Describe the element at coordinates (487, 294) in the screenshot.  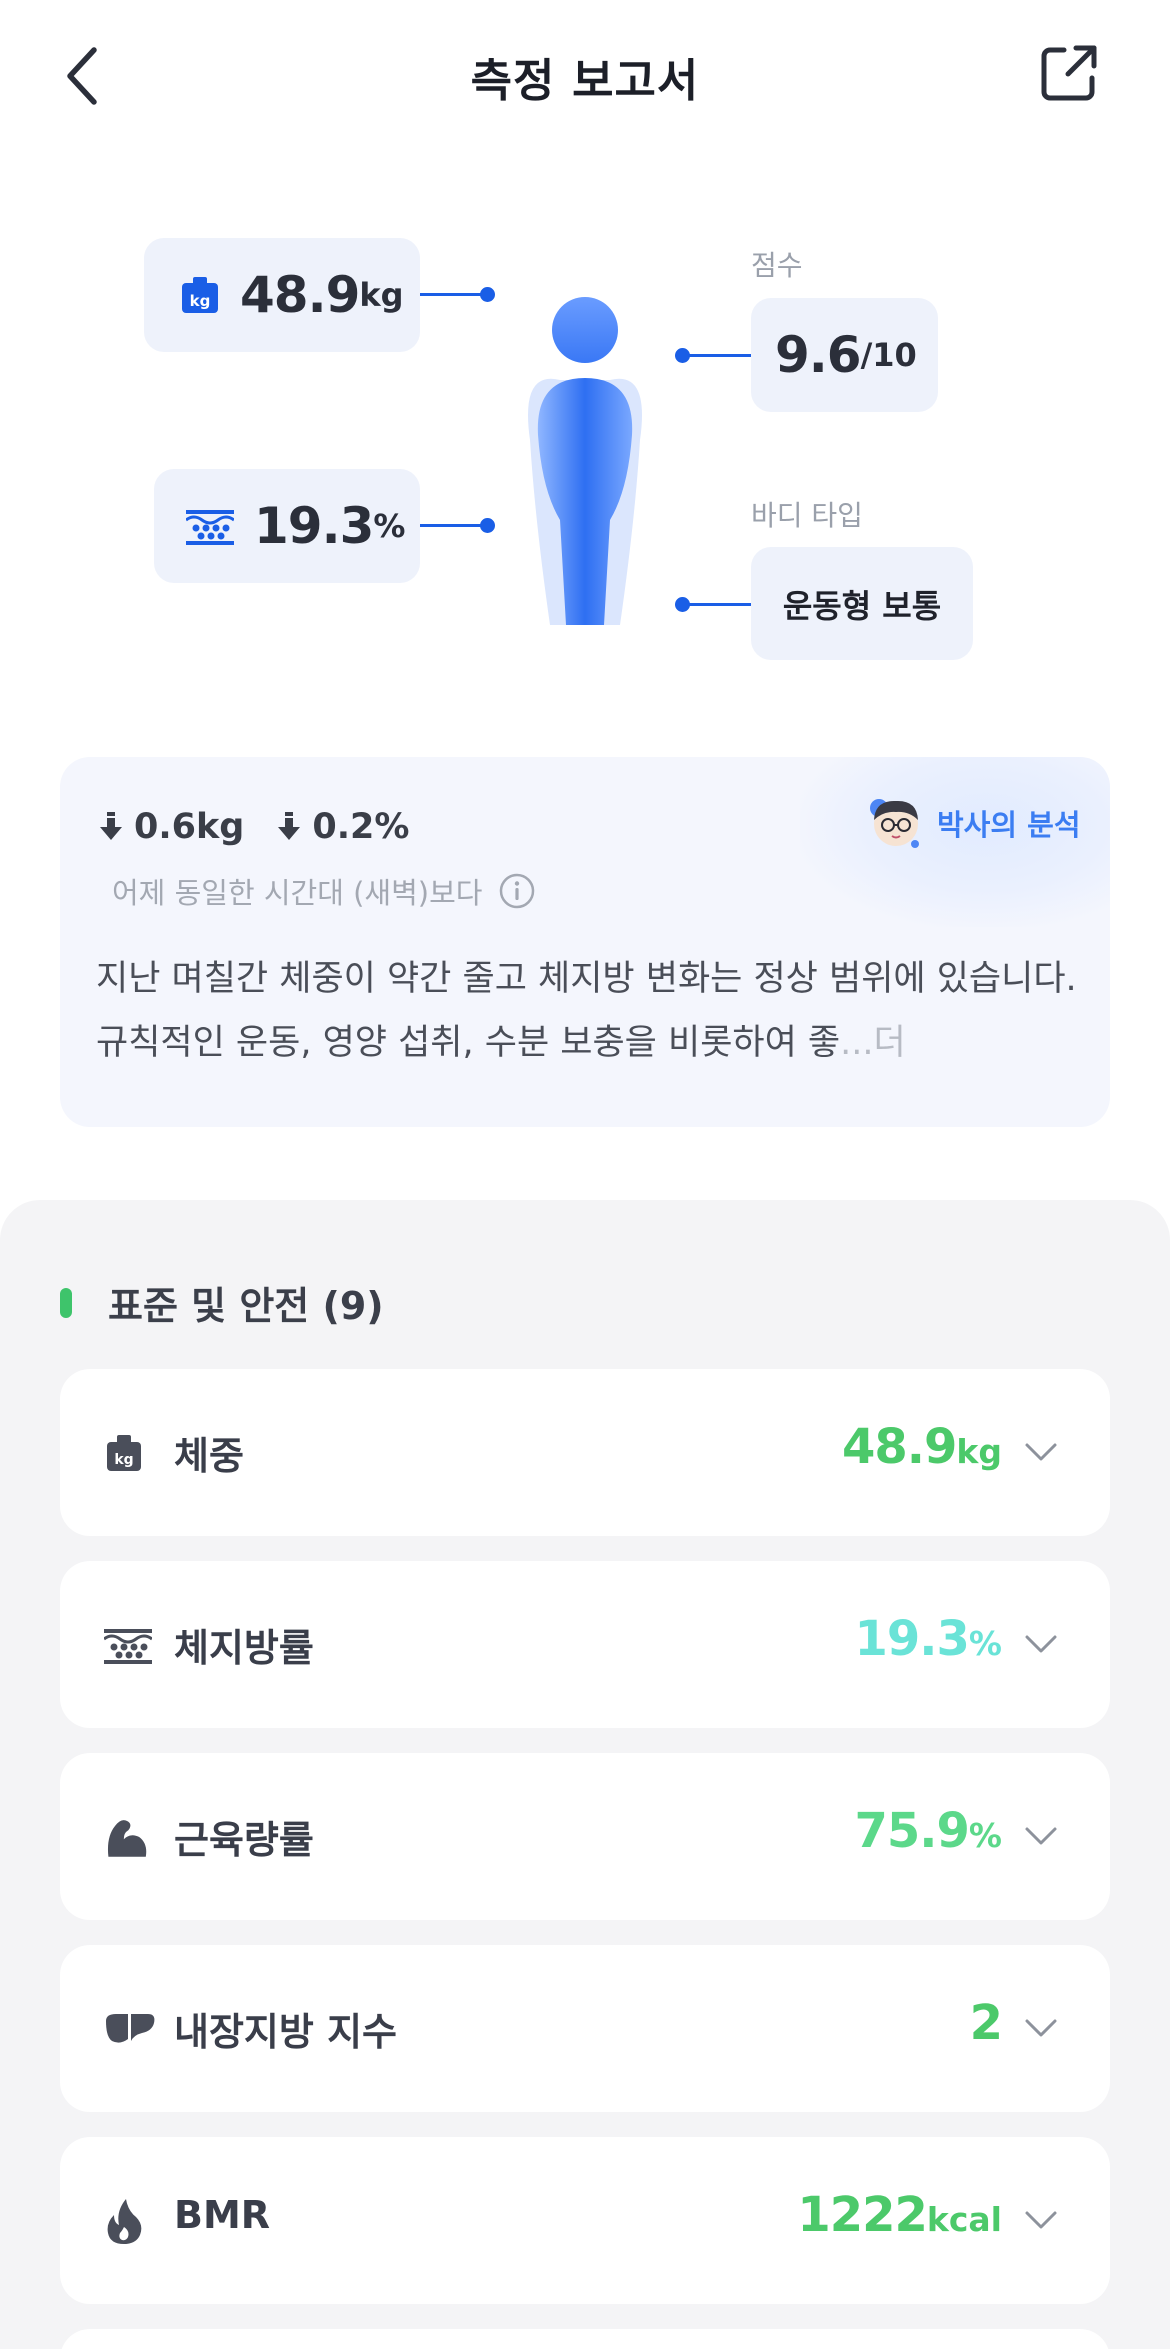
I see `weight-connector-dot` at that location.